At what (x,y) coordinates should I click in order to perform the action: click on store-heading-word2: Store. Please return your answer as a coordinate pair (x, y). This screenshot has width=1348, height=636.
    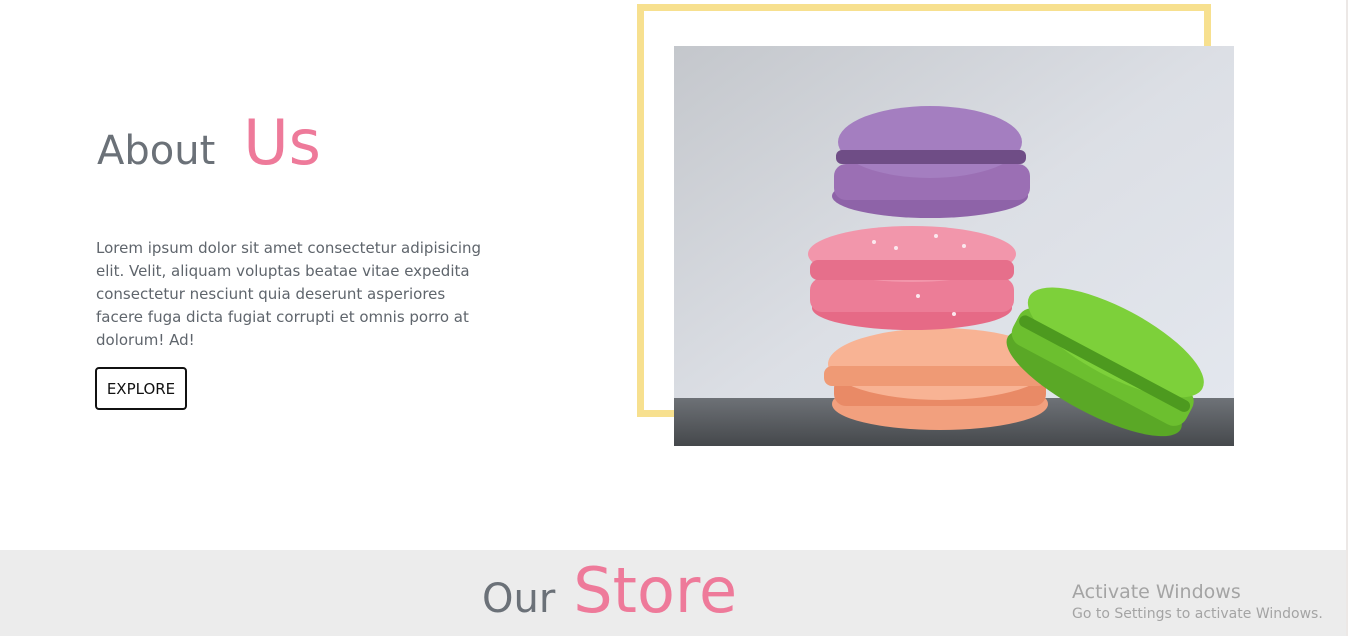
    Looking at the image, I should click on (655, 590).